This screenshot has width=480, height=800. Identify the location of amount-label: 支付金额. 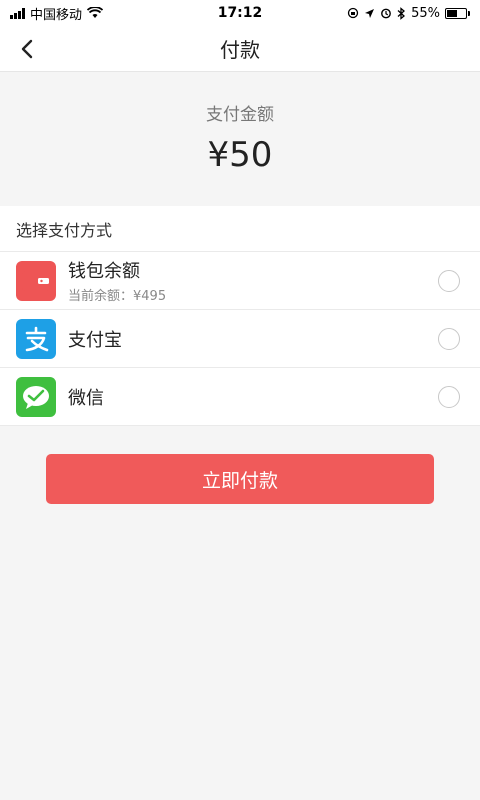
(240, 115).